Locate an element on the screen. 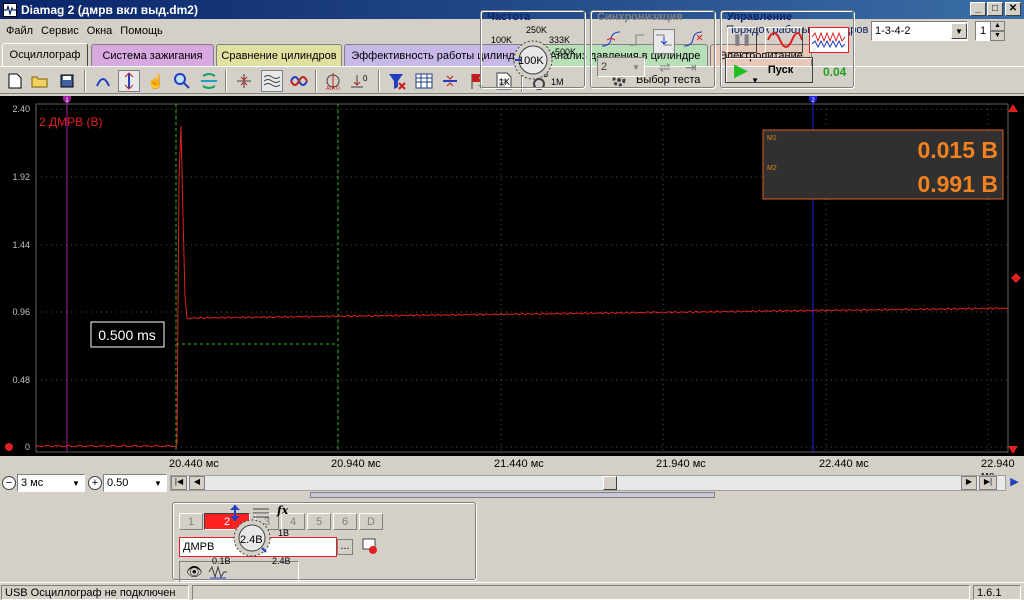 The width and height of the screenshot is (1024, 600). math-function-icon: fx is located at coordinates (282, 510).